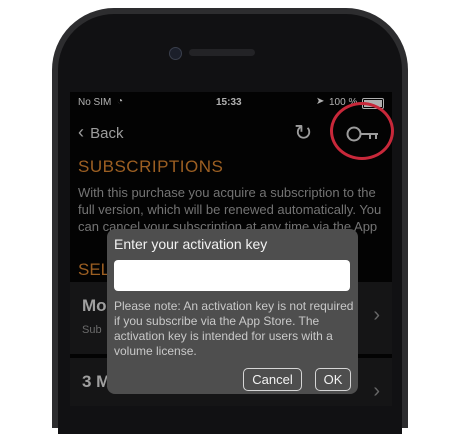  I want to click on cancel-button: Cancel, so click(272, 379).